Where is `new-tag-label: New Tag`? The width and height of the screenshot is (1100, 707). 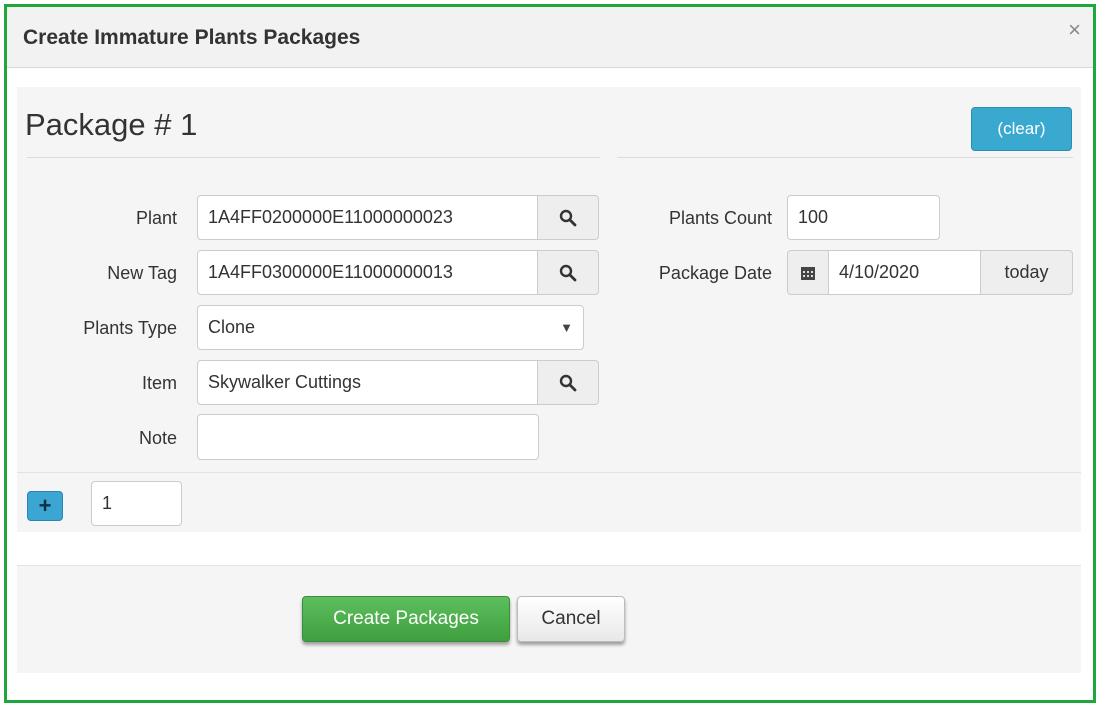 new-tag-label: New Tag is located at coordinates (142, 273).